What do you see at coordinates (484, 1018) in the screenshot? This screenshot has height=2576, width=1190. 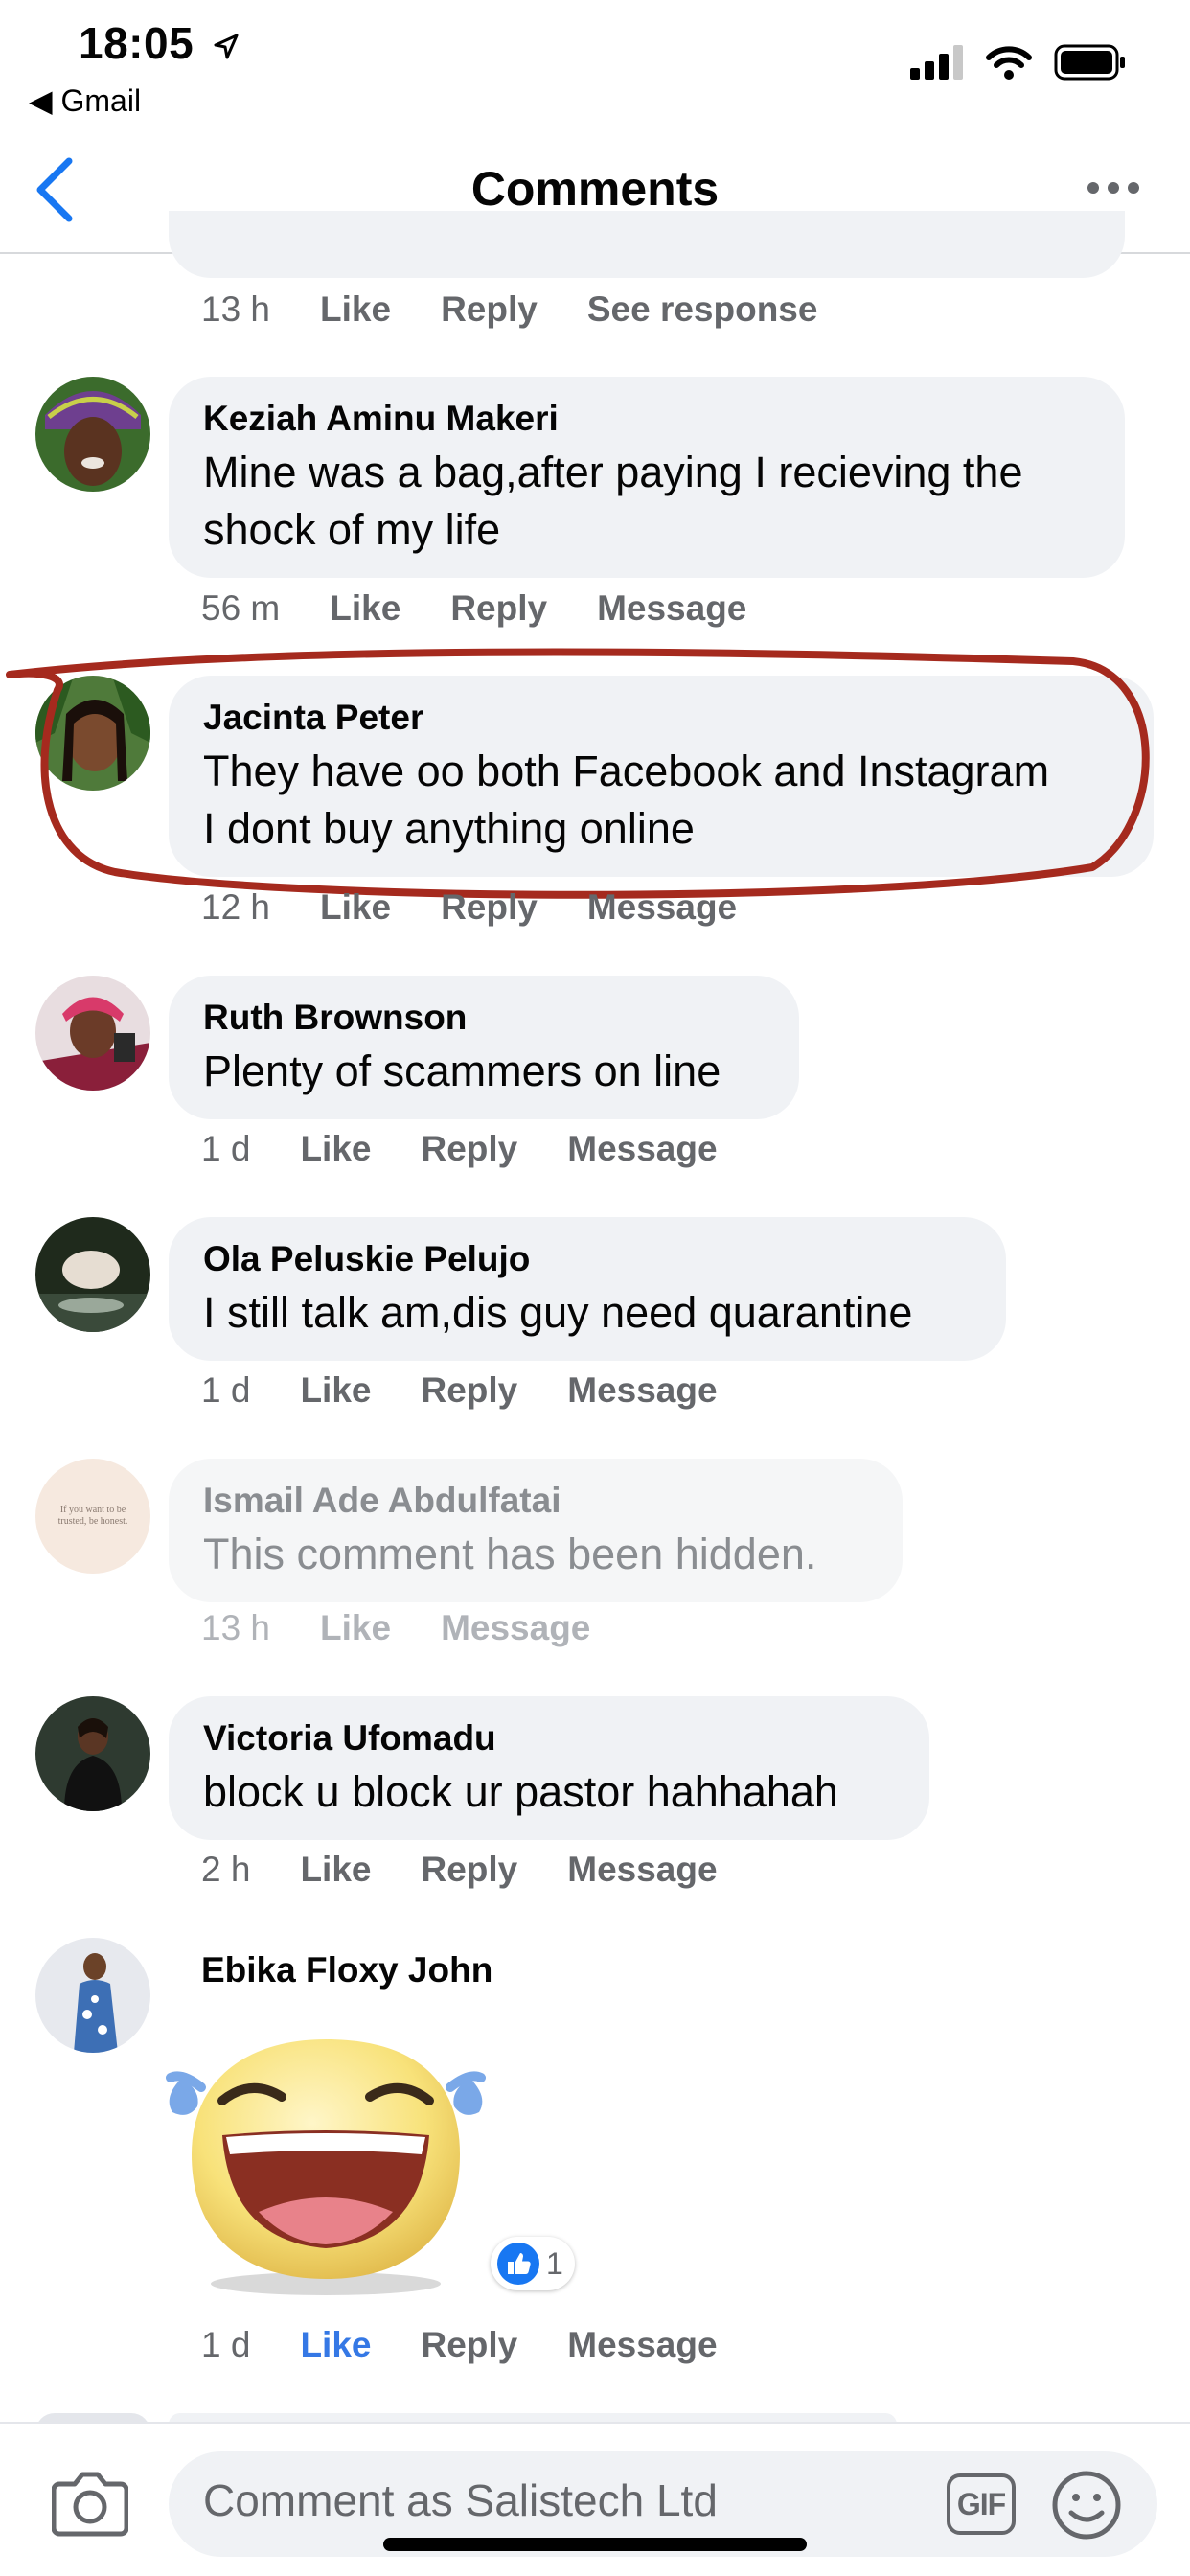 I see `comment-author: Ruth Brownson` at bounding box center [484, 1018].